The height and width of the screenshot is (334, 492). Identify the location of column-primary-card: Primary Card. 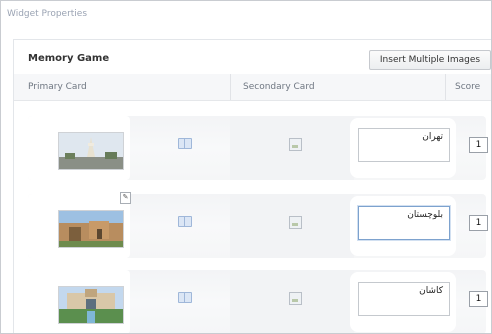
(57, 87).